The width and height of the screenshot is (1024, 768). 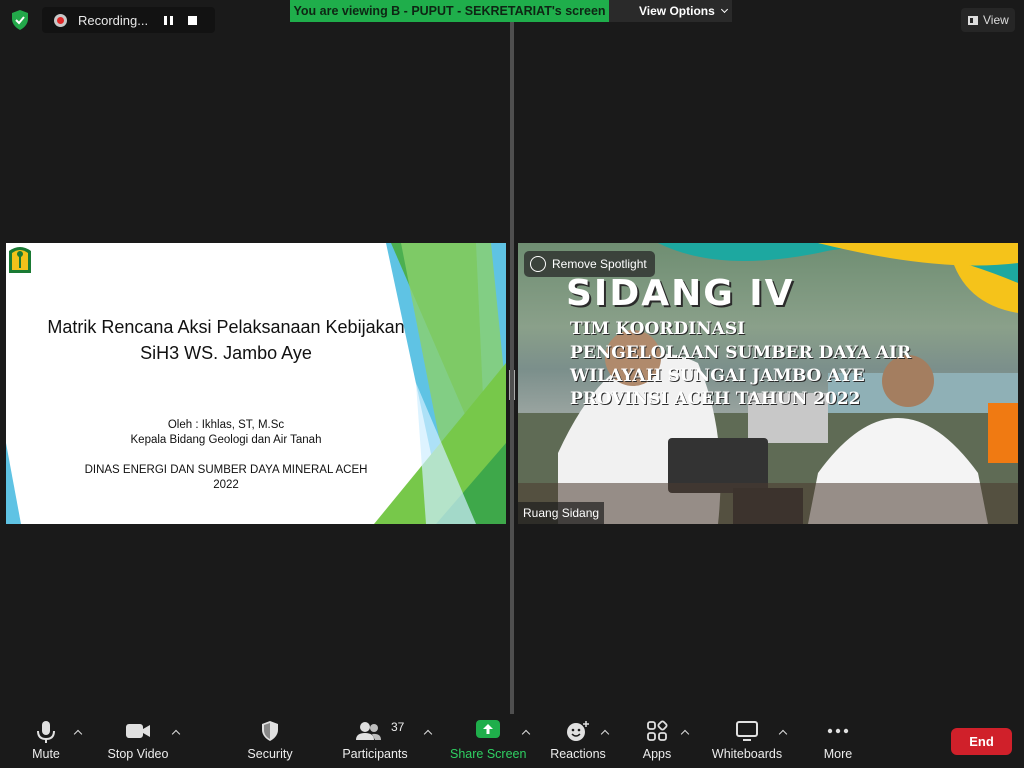 What do you see at coordinates (20, 260) in the screenshot?
I see `aceh-emblem-logo` at bounding box center [20, 260].